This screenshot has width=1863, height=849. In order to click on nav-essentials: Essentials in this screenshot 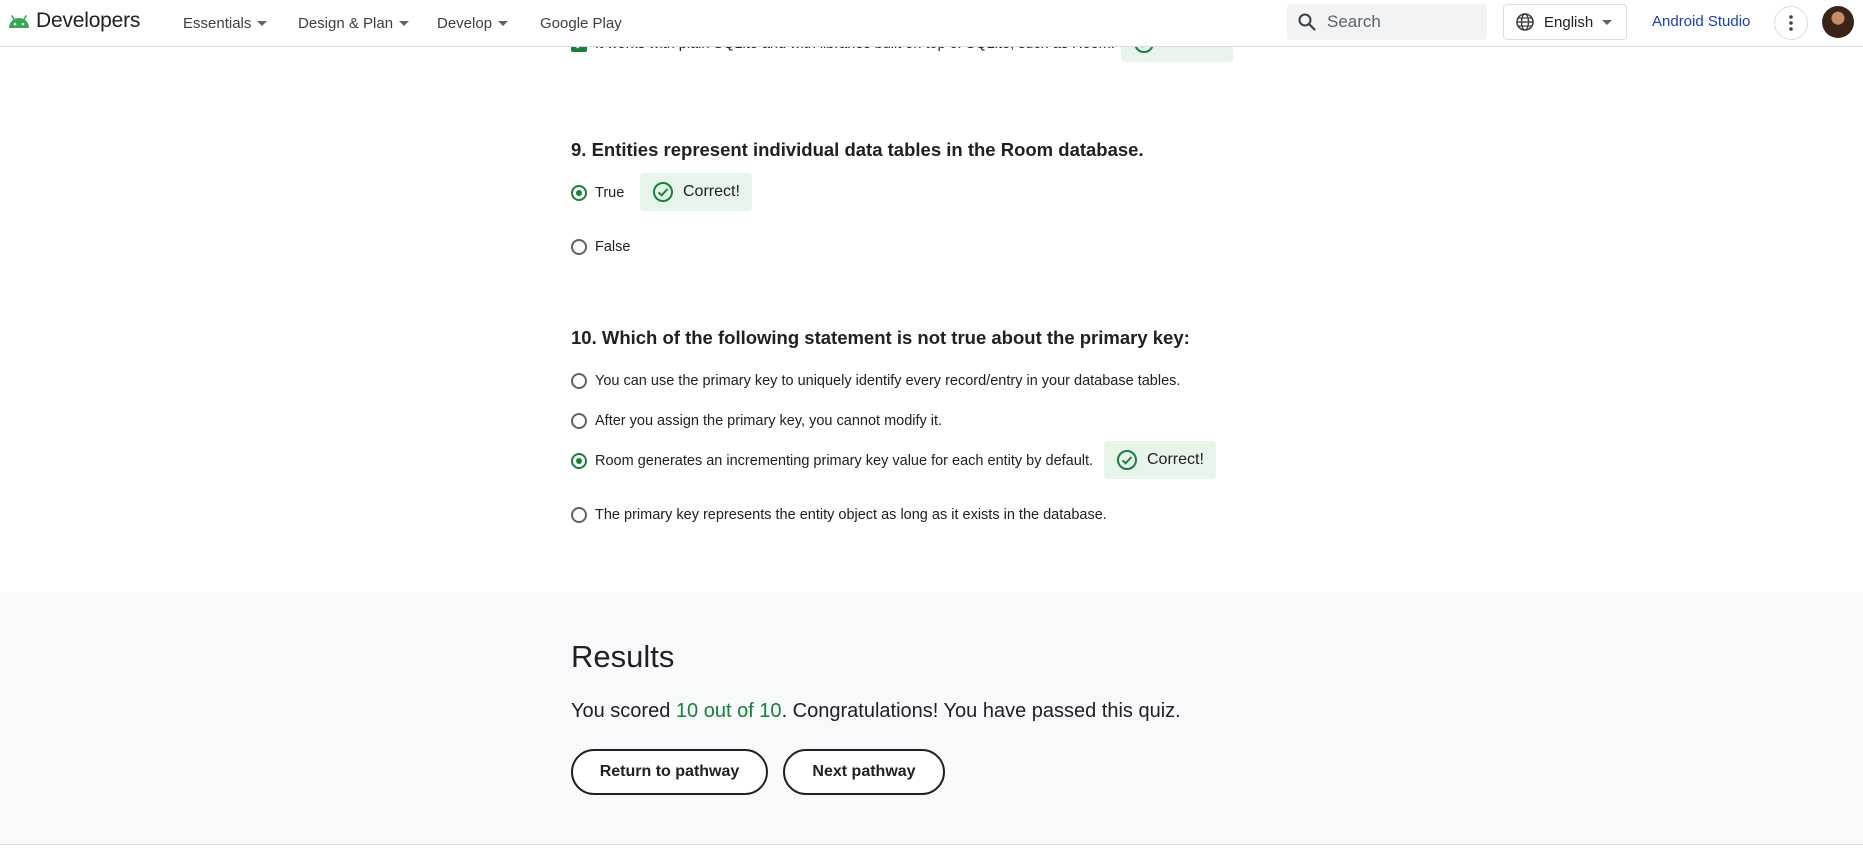, I will do `click(225, 23)`.